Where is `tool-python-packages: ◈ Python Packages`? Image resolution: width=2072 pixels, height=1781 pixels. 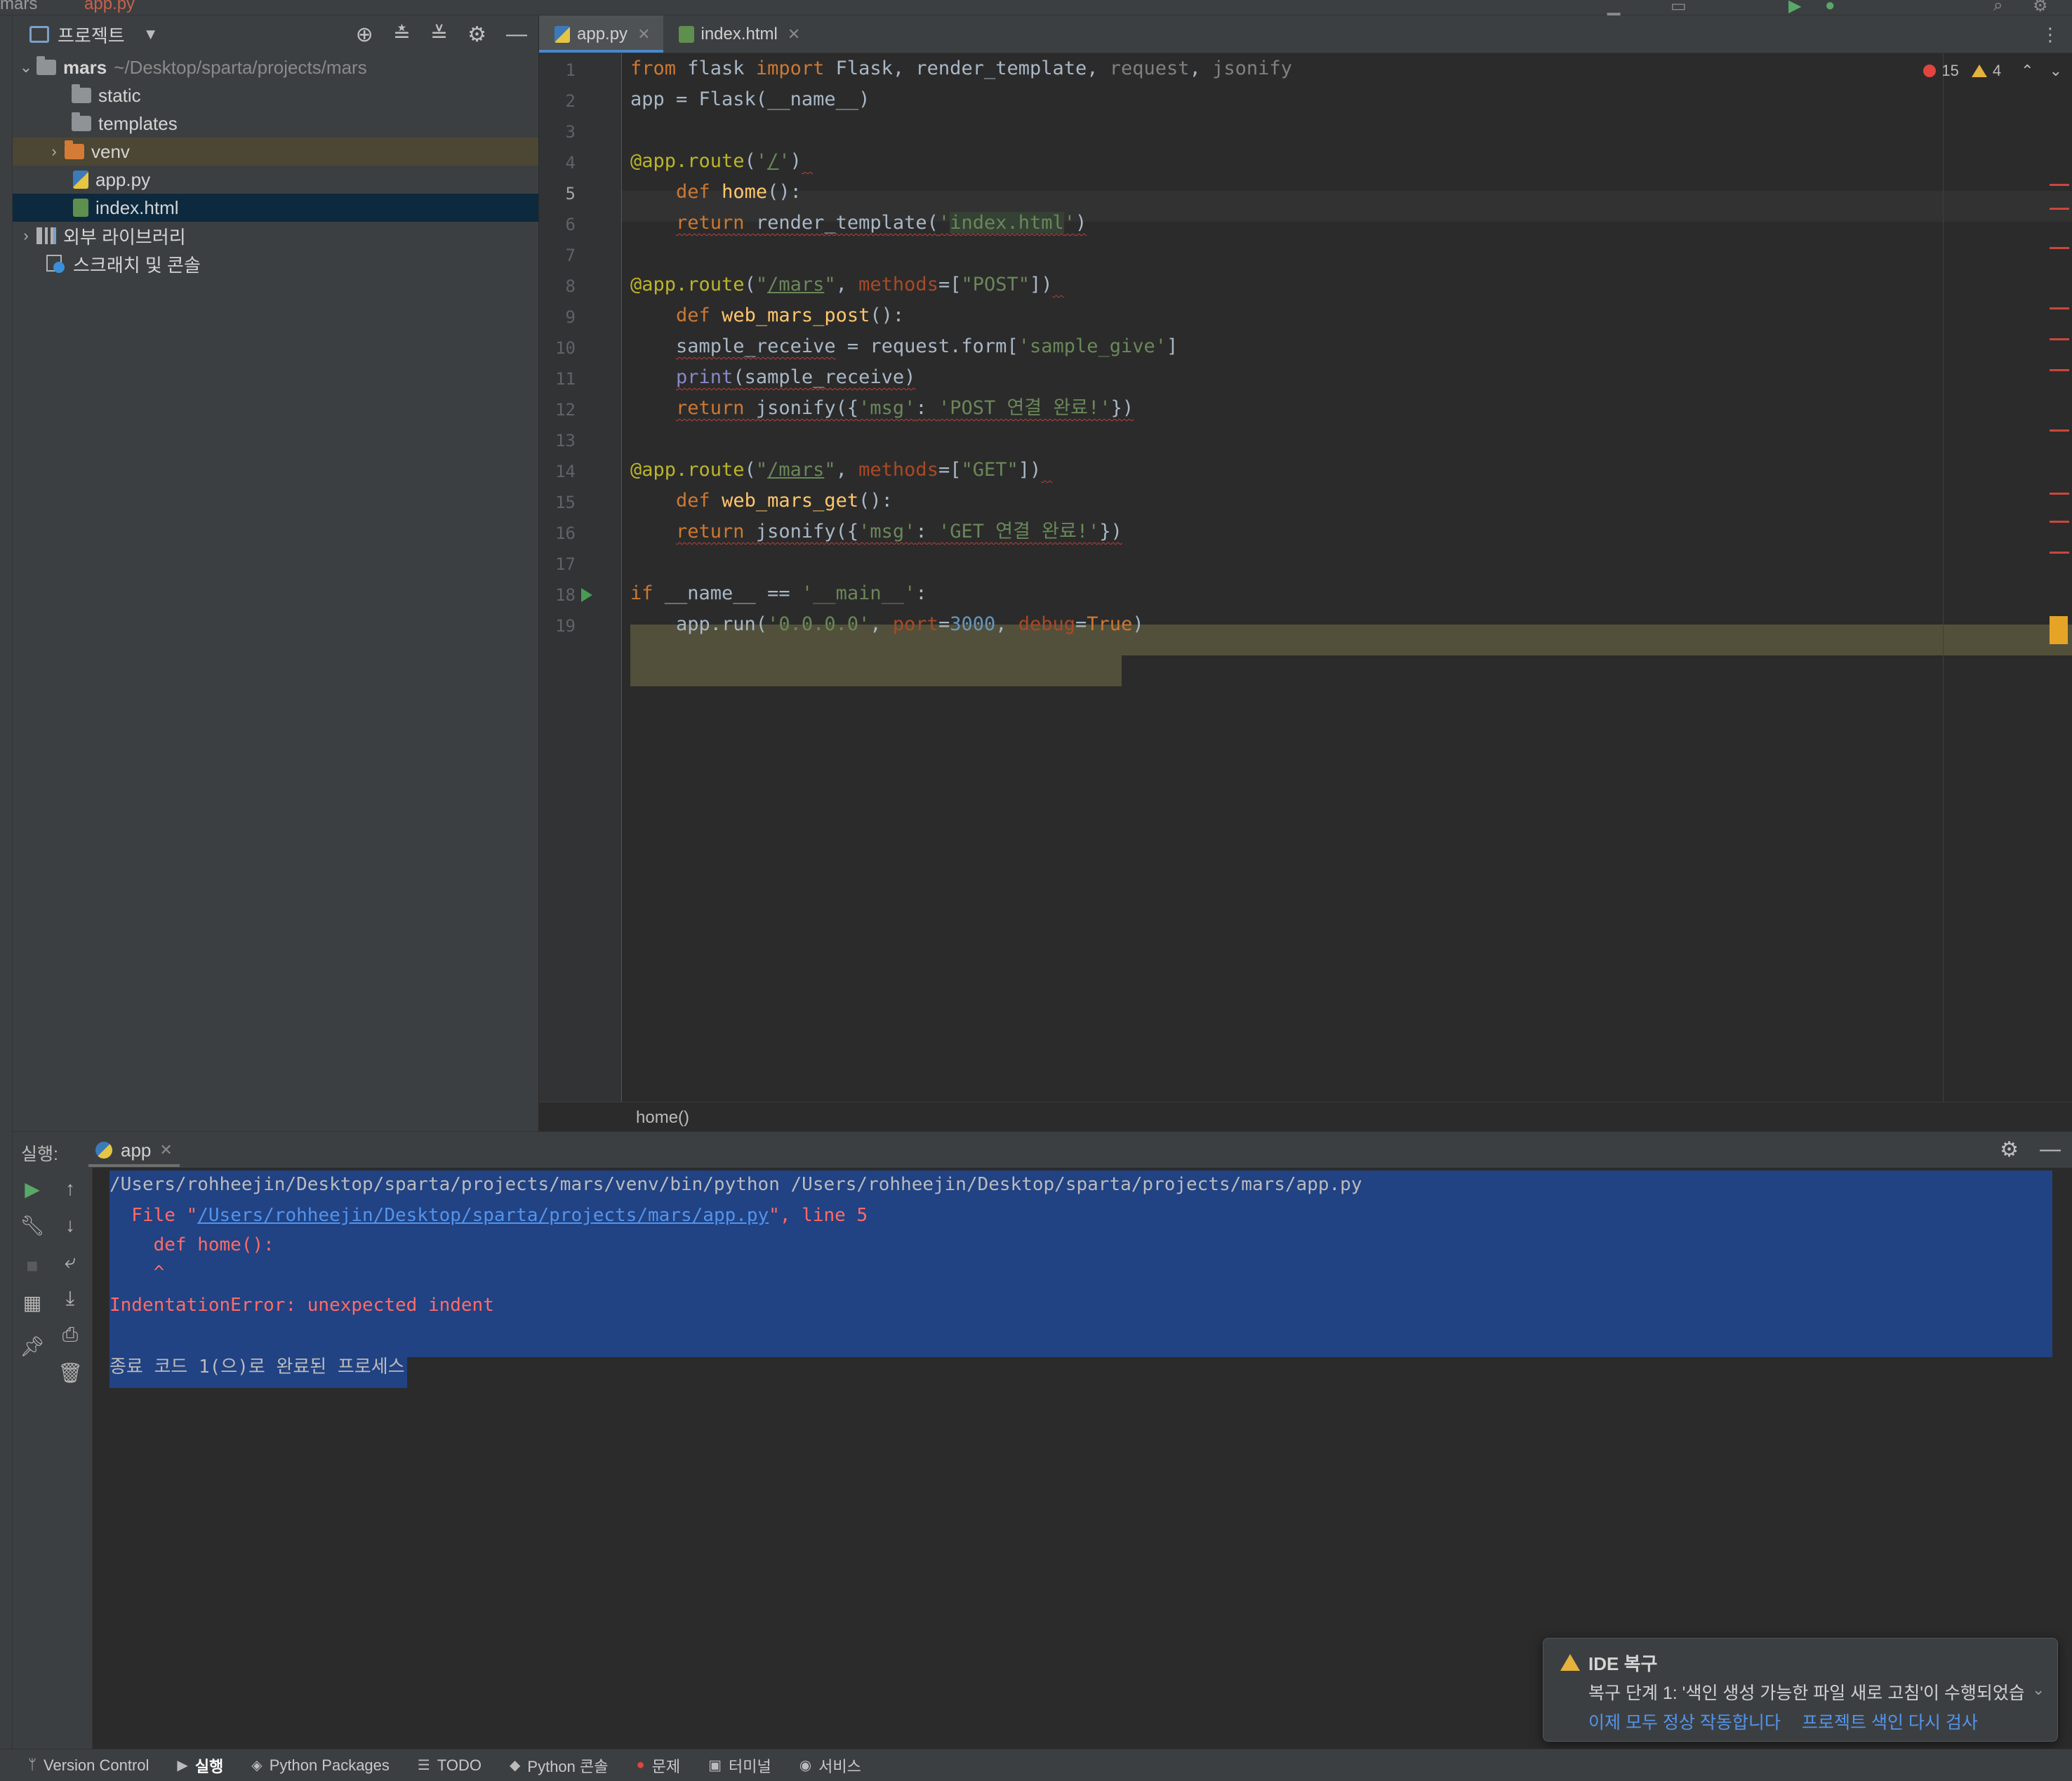 tool-python-packages: ◈ Python Packages is located at coordinates (321, 1765).